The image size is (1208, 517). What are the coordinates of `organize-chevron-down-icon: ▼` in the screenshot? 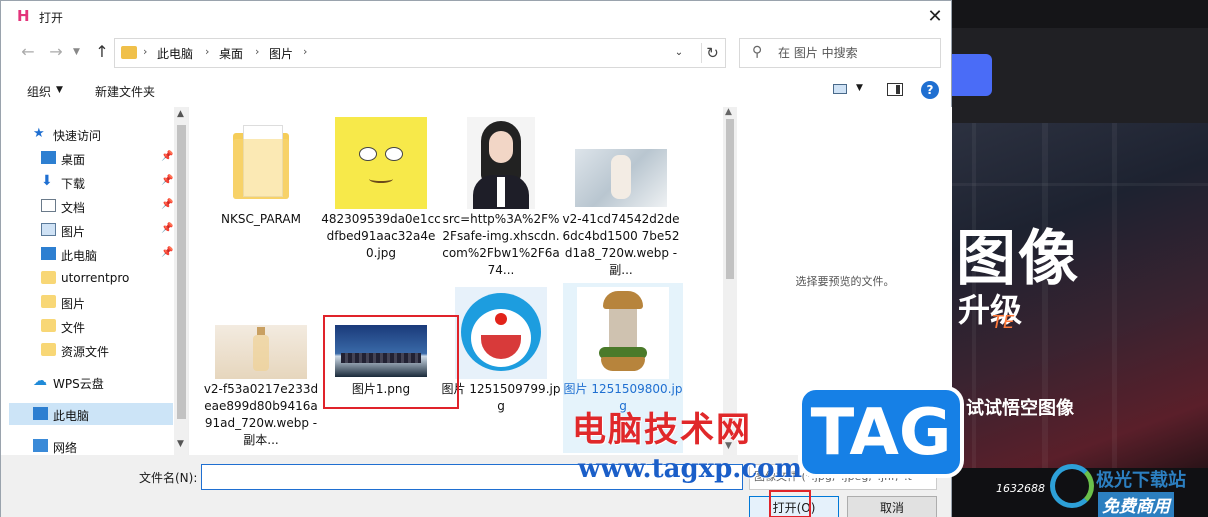 It's located at (59, 90).